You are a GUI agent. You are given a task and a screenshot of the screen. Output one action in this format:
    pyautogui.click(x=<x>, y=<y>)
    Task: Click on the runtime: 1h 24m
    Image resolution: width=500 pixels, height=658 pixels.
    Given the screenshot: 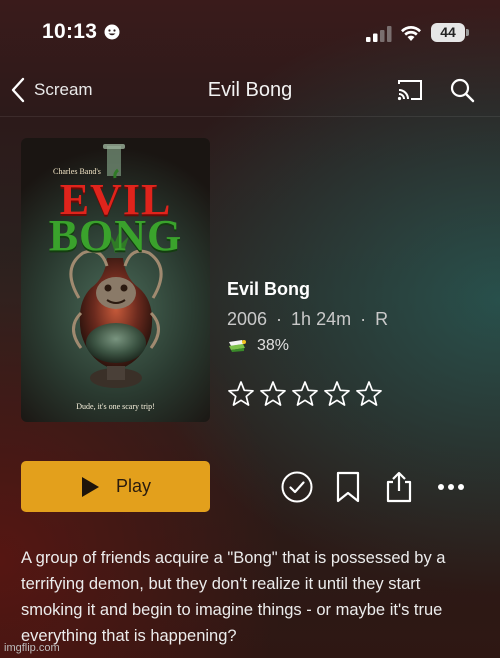 What is the action you would take?
    pyautogui.click(x=321, y=319)
    